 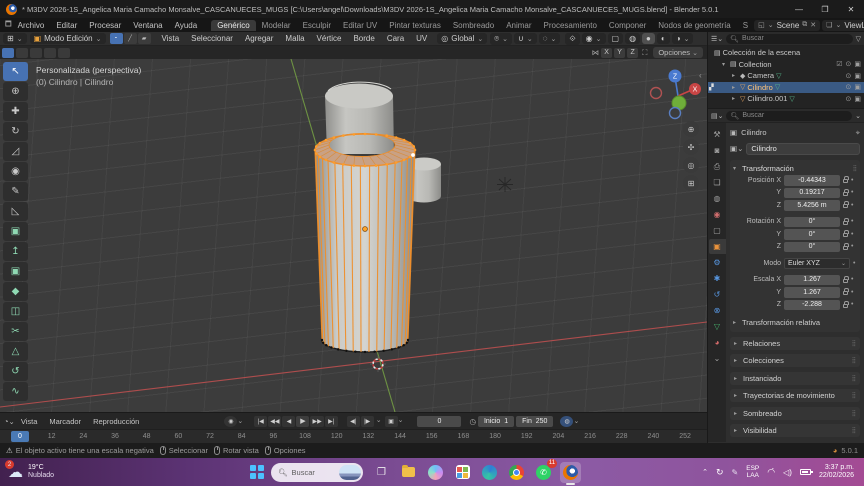 I want to click on tool-scale-icon: ◿, so click(x=15, y=151).